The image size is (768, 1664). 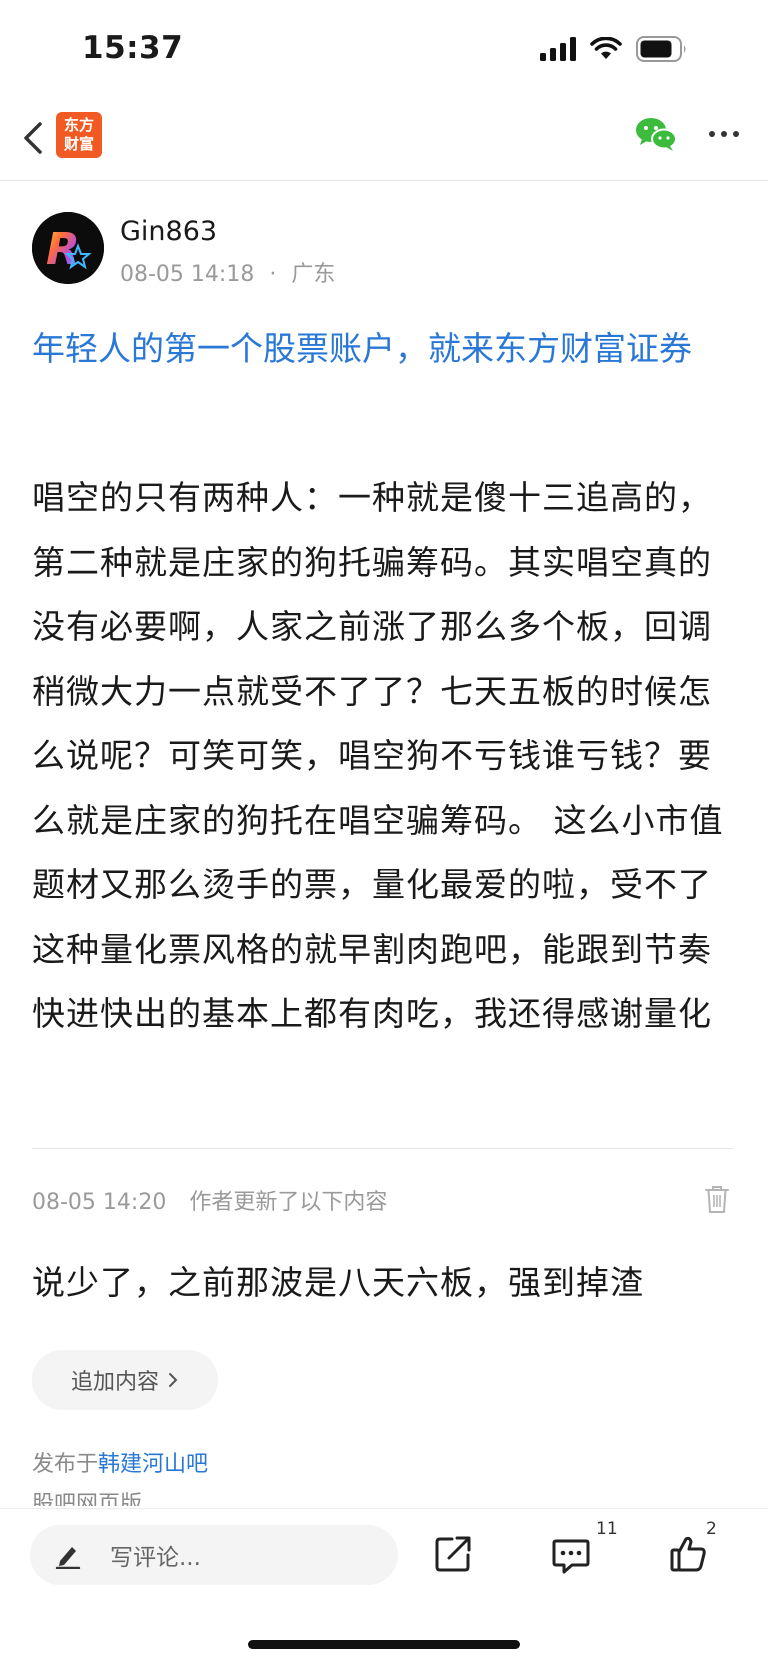 What do you see at coordinates (711, 1529) in the screenshot?
I see `like-count: 2` at bounding box center [711, 1529].